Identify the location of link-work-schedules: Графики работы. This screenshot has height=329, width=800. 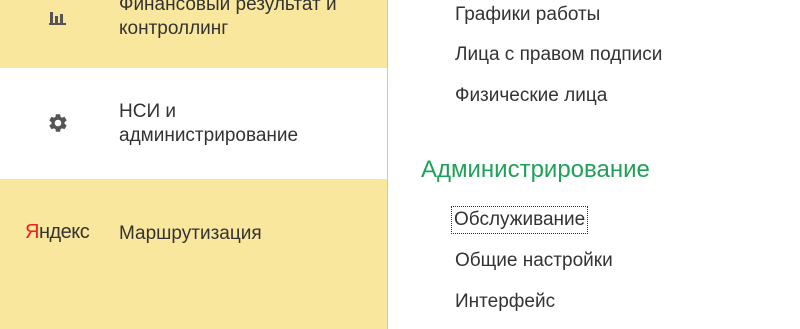
(527, 15).